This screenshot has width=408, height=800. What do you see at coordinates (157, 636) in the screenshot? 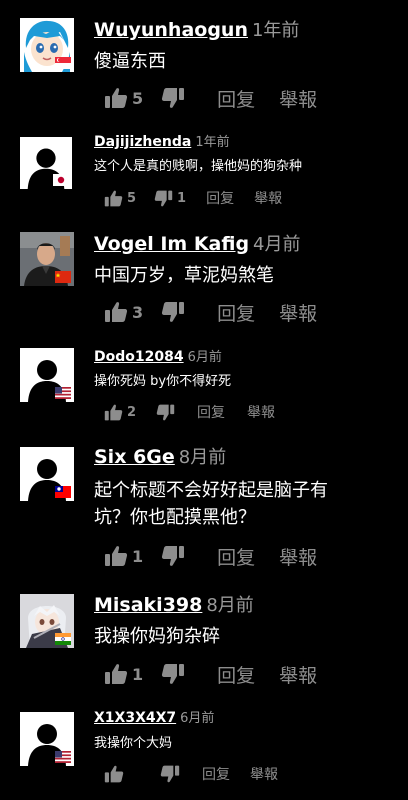
I see `comment-text: 我操你妈狗杂碎` at bounding box center [157, 636].